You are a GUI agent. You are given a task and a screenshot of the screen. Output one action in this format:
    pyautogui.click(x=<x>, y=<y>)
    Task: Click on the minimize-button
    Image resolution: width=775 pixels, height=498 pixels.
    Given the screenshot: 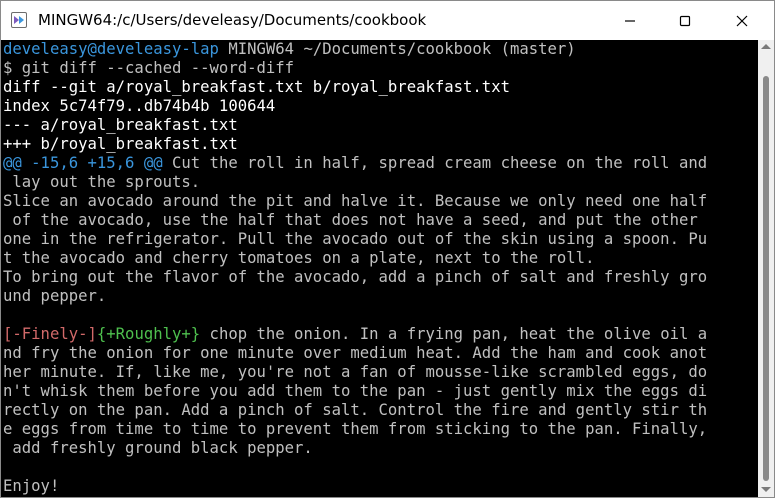 What is the action you would take?
    pyautogui.click(x=630, y=20)
    